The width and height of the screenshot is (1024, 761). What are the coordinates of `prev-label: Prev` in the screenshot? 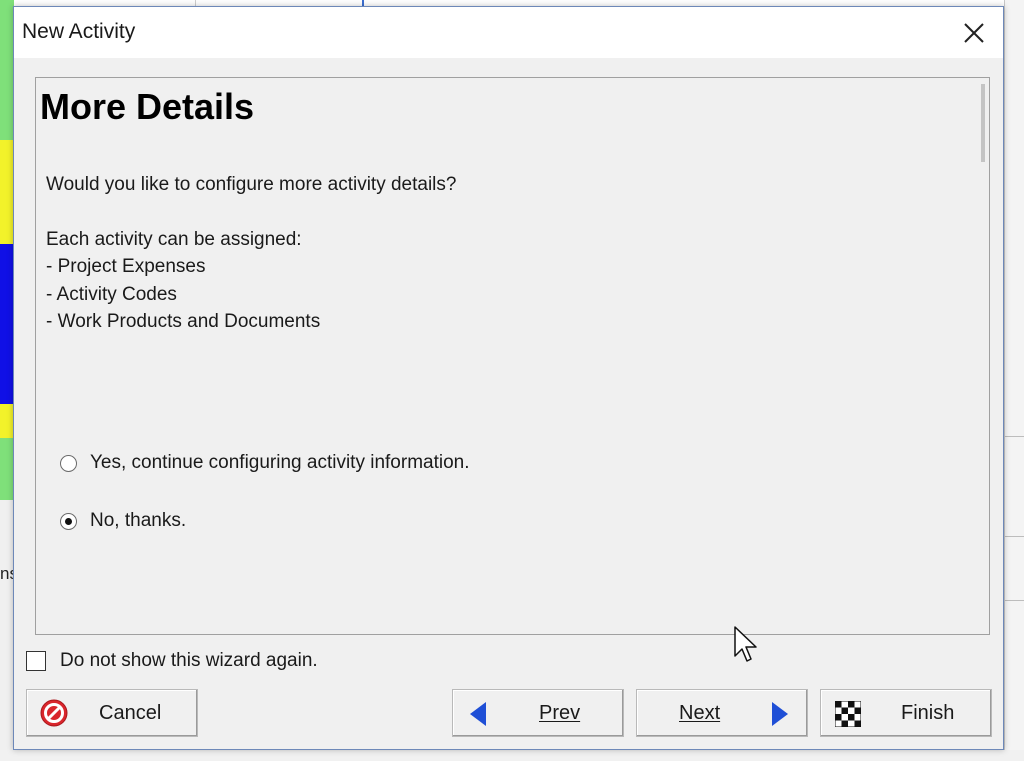 It's located at (560, 712).